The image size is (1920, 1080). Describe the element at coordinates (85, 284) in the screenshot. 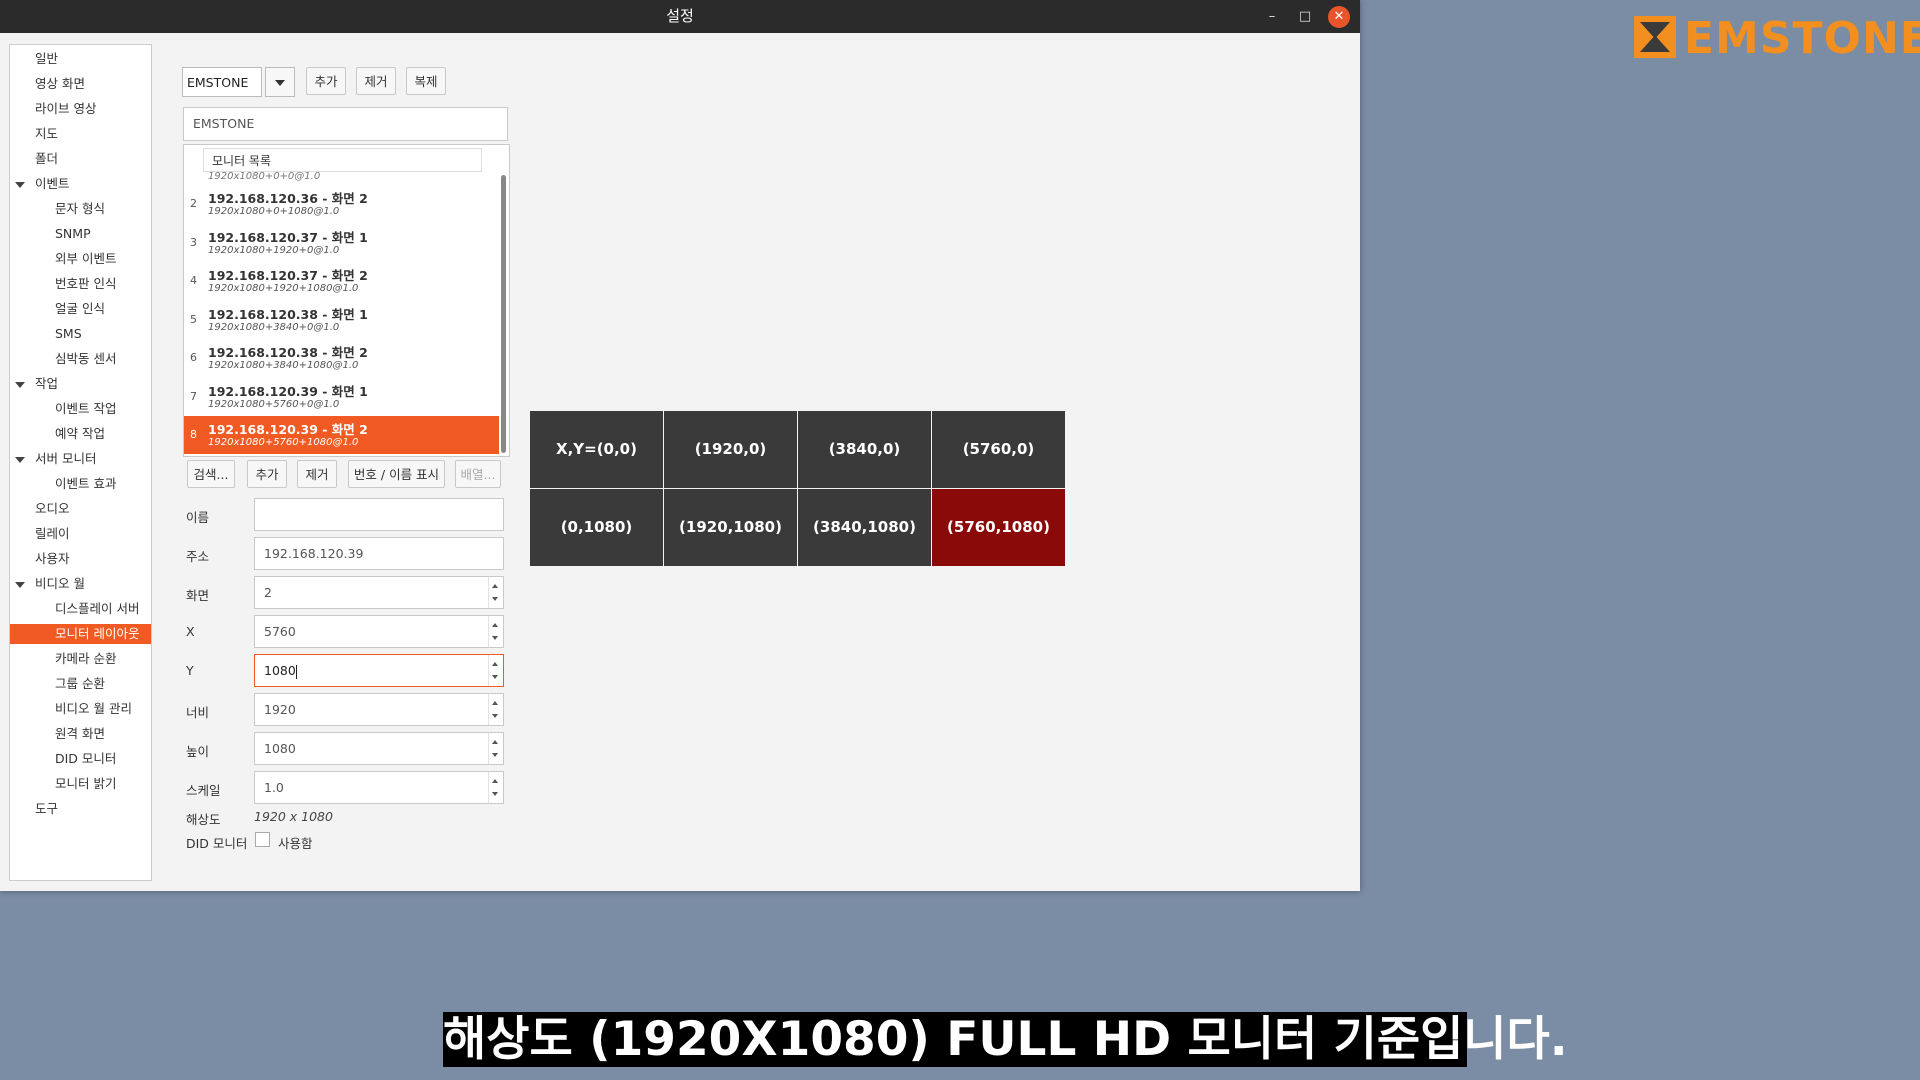

I see `sidebar-item: 번호판 인식` at that location.